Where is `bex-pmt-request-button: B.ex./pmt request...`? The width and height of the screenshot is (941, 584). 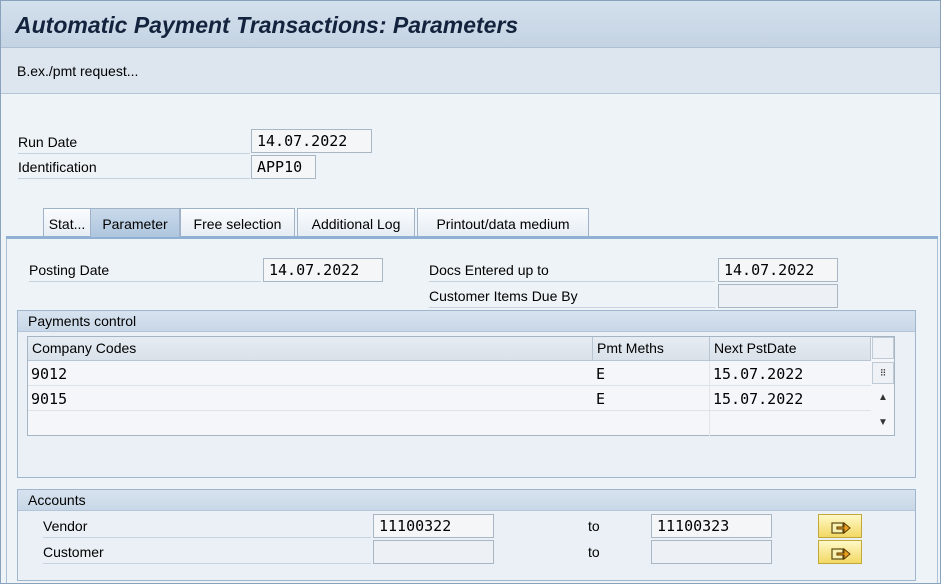
bex-pmt-request-button: B.ex./pmt request... is located at coordinates (77, 71).